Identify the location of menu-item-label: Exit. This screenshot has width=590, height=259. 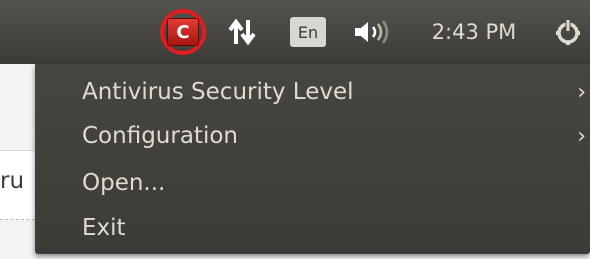
(104, 228).